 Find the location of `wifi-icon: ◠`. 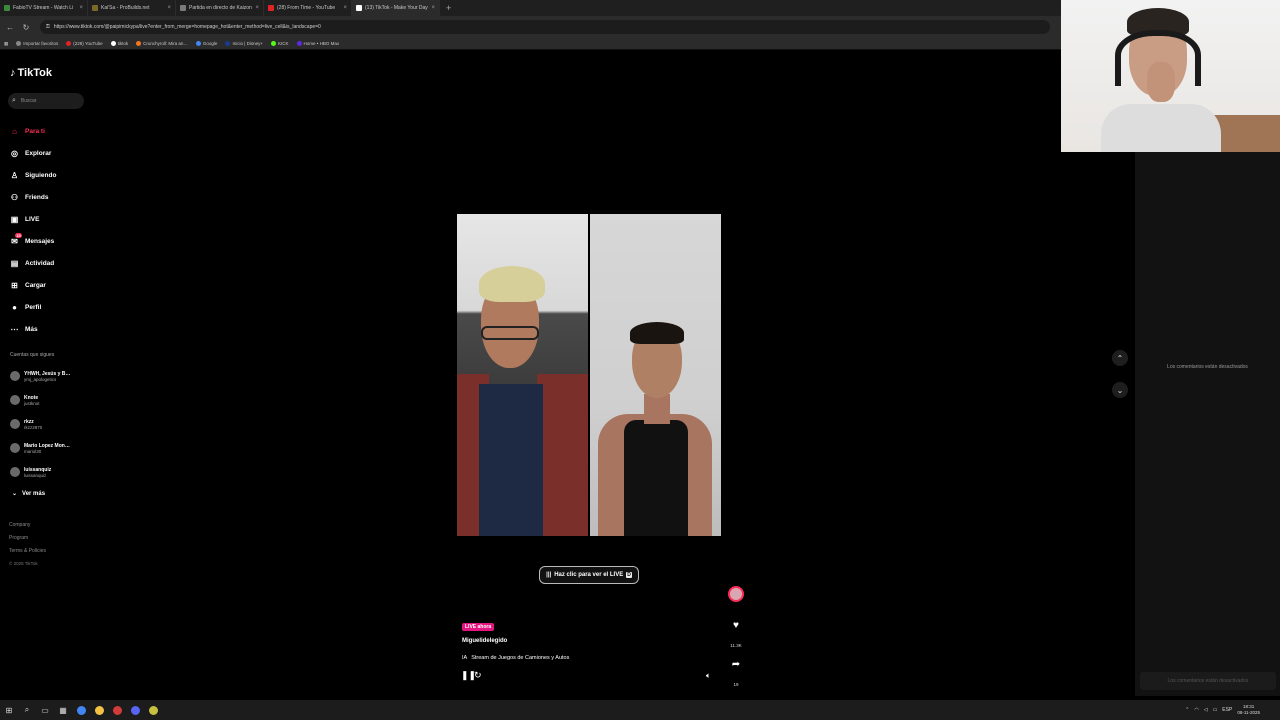

wifi-icon: ◠ is located at coordinates (1196, 710).